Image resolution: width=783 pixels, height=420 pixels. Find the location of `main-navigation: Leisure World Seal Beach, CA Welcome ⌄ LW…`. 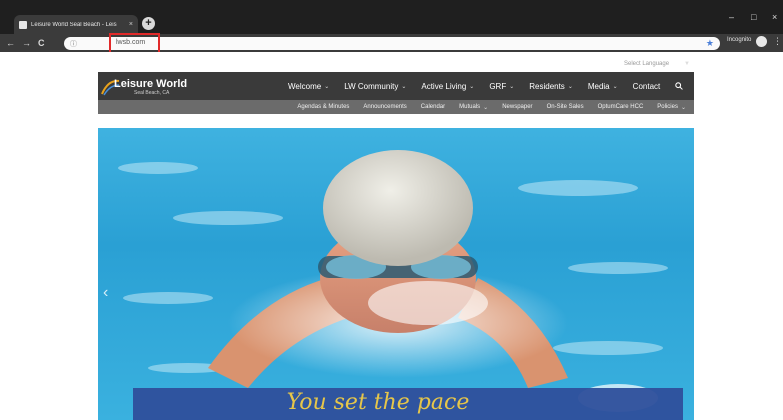

main-navigation: Leisure World Seal Beach, CA Welcome ⌄ LW… is located at coordinates (396, 86).